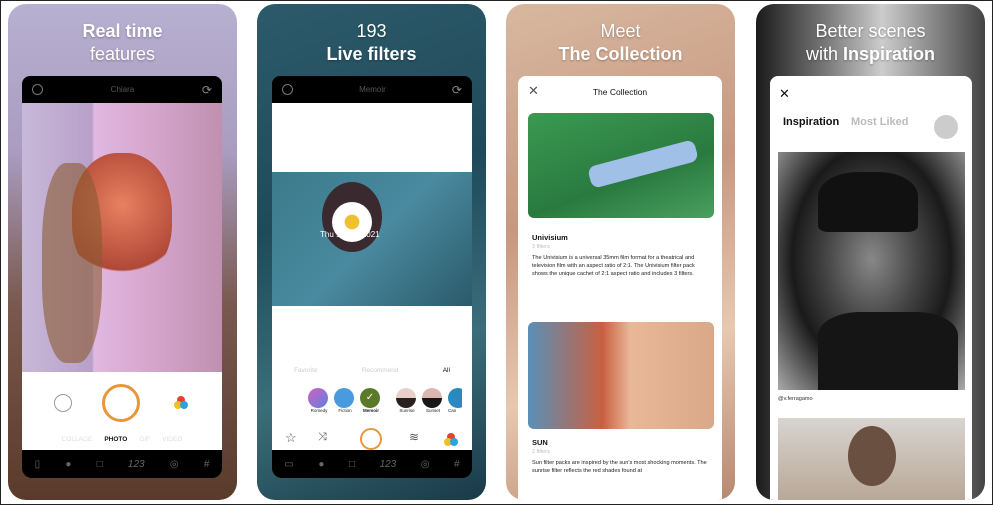 This screenshot has height=505, width=993. Describe the element at coordinates (811, 122) in the screenshot. I see `tab-inspiration: Inspiration` at that location.